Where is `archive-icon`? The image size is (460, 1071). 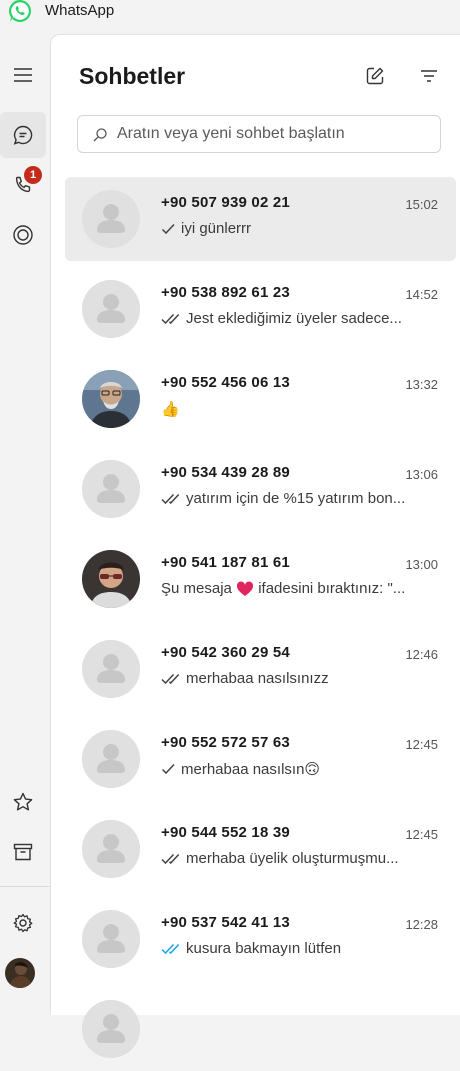 archive-icon is located at coordinates (23, 852).